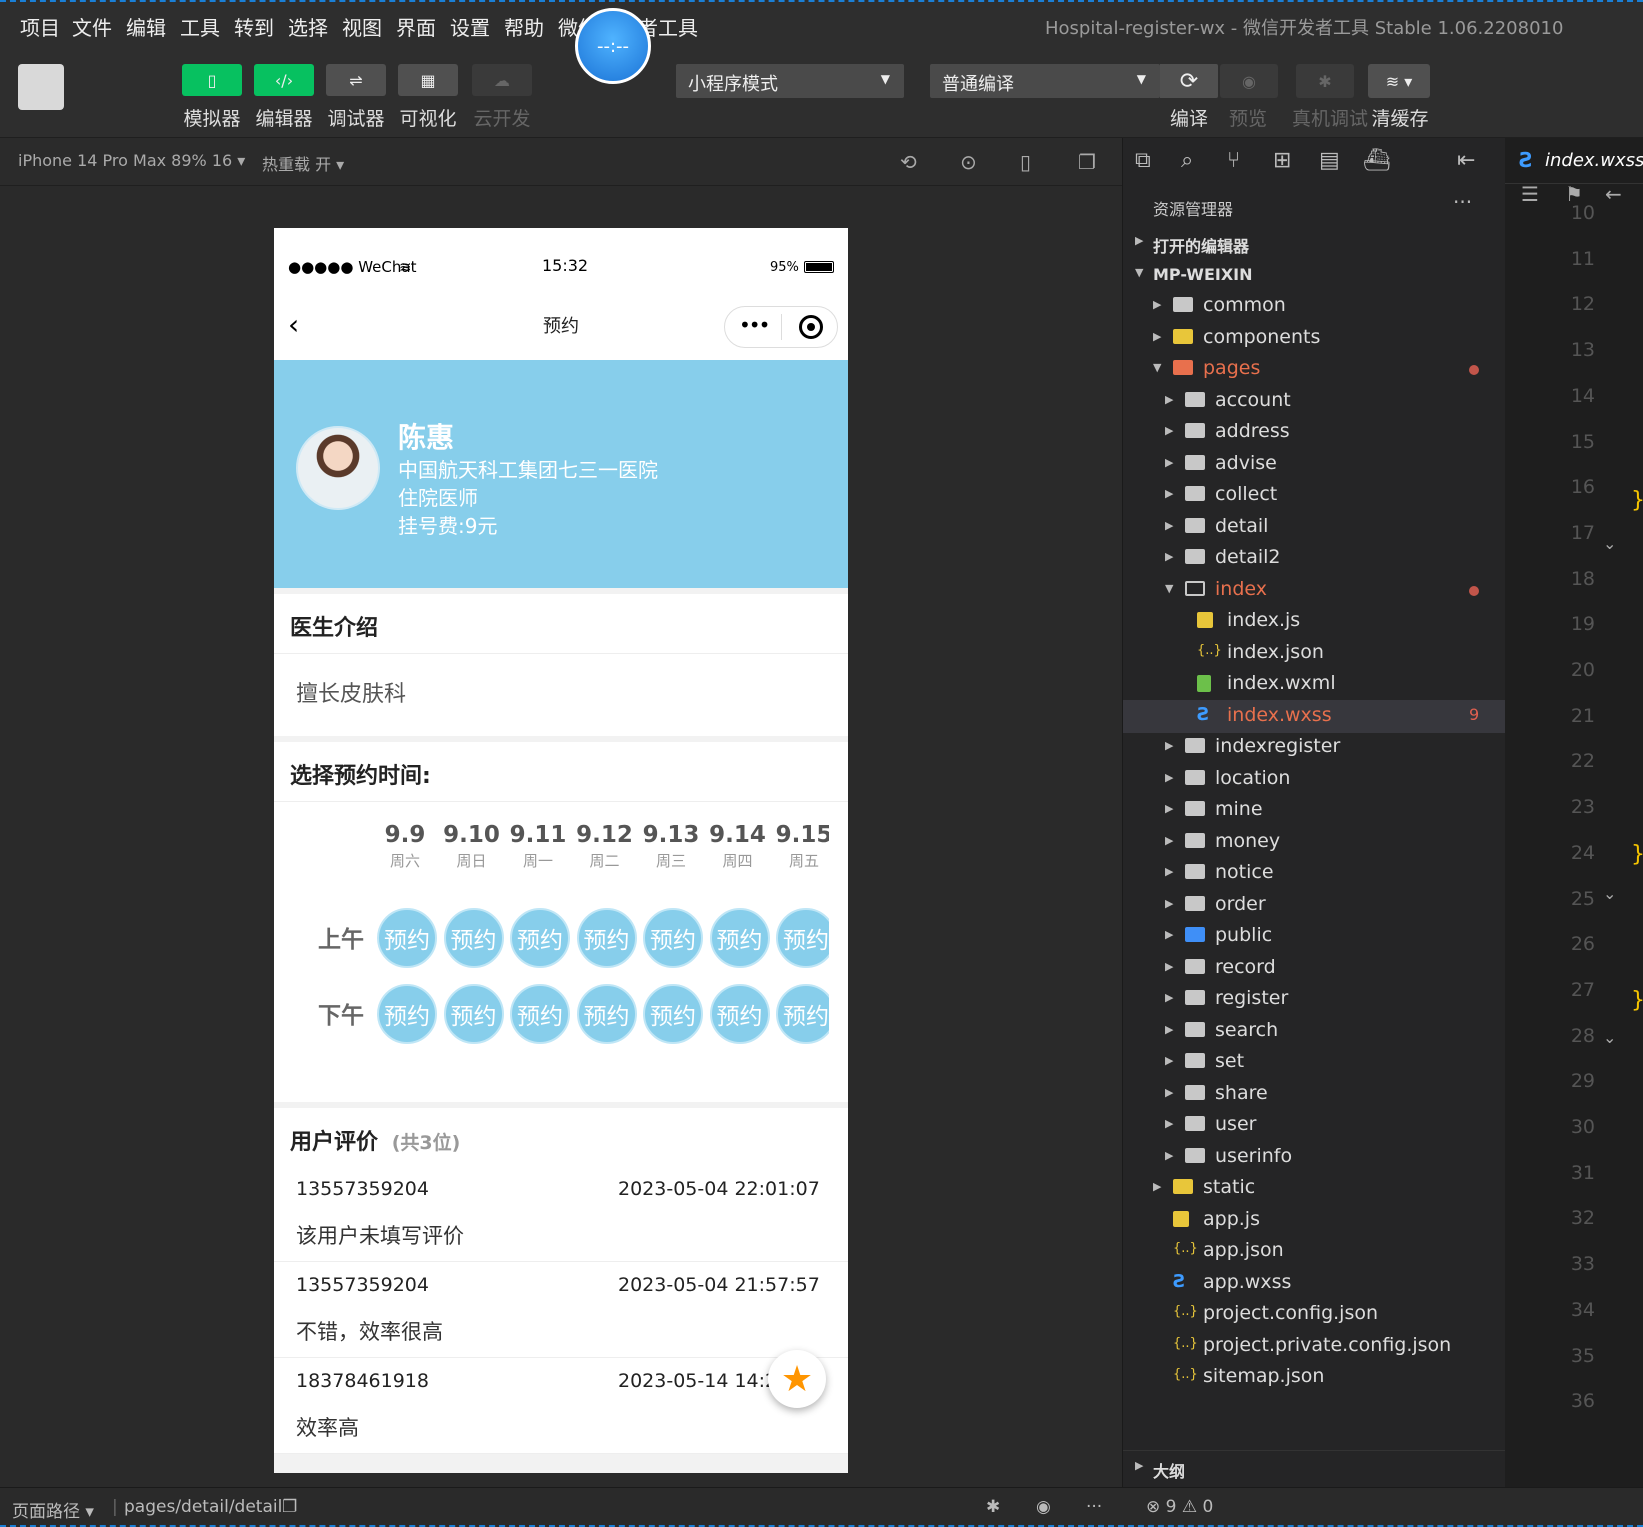  What do you see at coordinates (1045, 81) in the screenshot?
I see `compile-select: 普通编译 ▼` at bounding box center [1045, 81].